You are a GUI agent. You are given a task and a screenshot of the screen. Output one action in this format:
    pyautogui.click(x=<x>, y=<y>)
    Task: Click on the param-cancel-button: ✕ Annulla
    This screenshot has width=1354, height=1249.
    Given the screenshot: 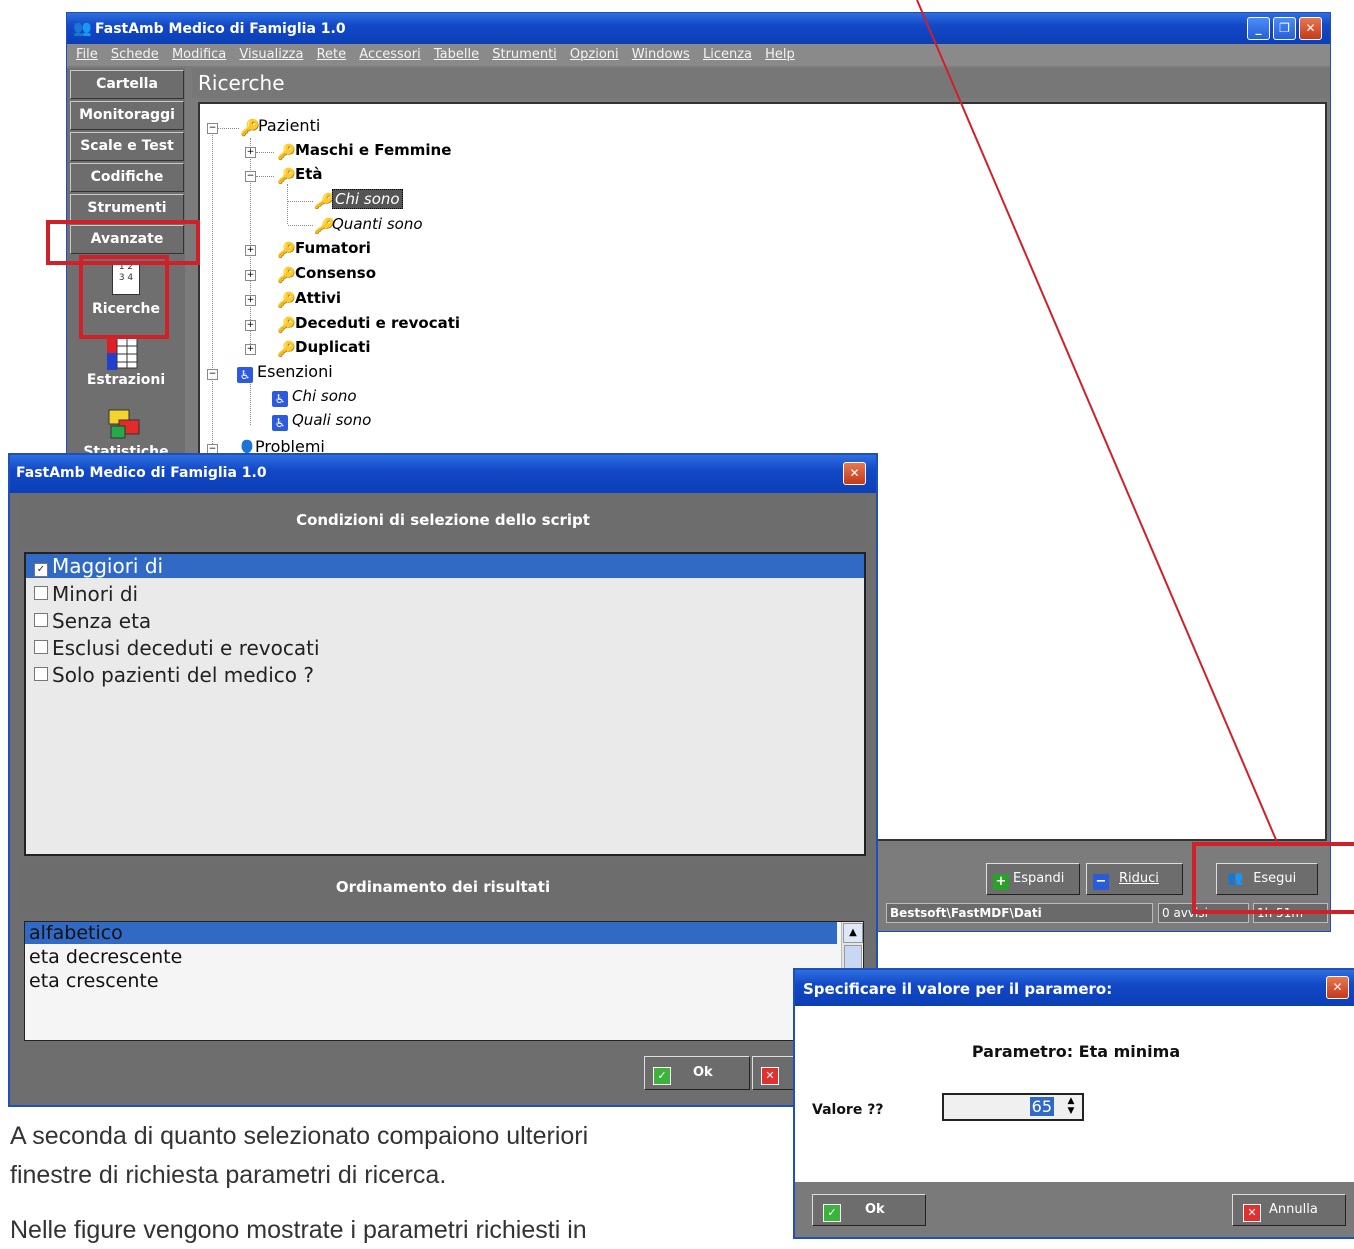 What is the action you would take?
    pyautogui.click(x=1289, y=1210)
    